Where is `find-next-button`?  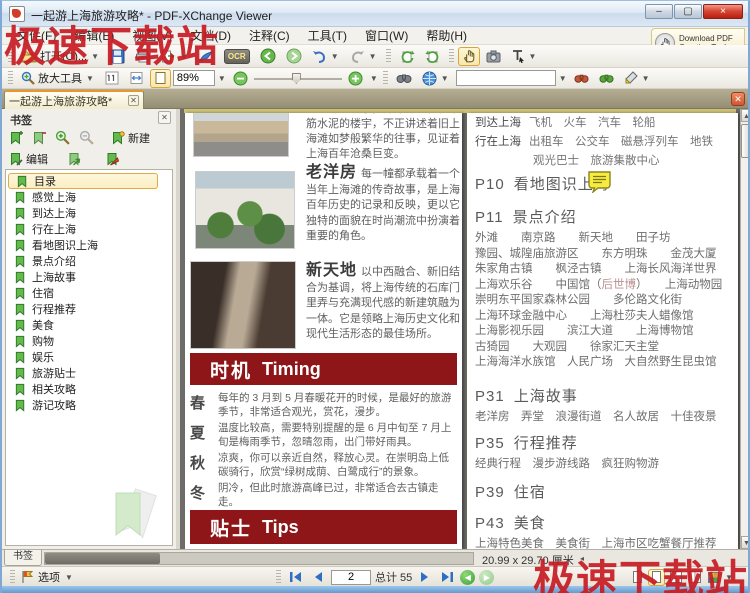 find-next-button is located at coordinates (606, 78).